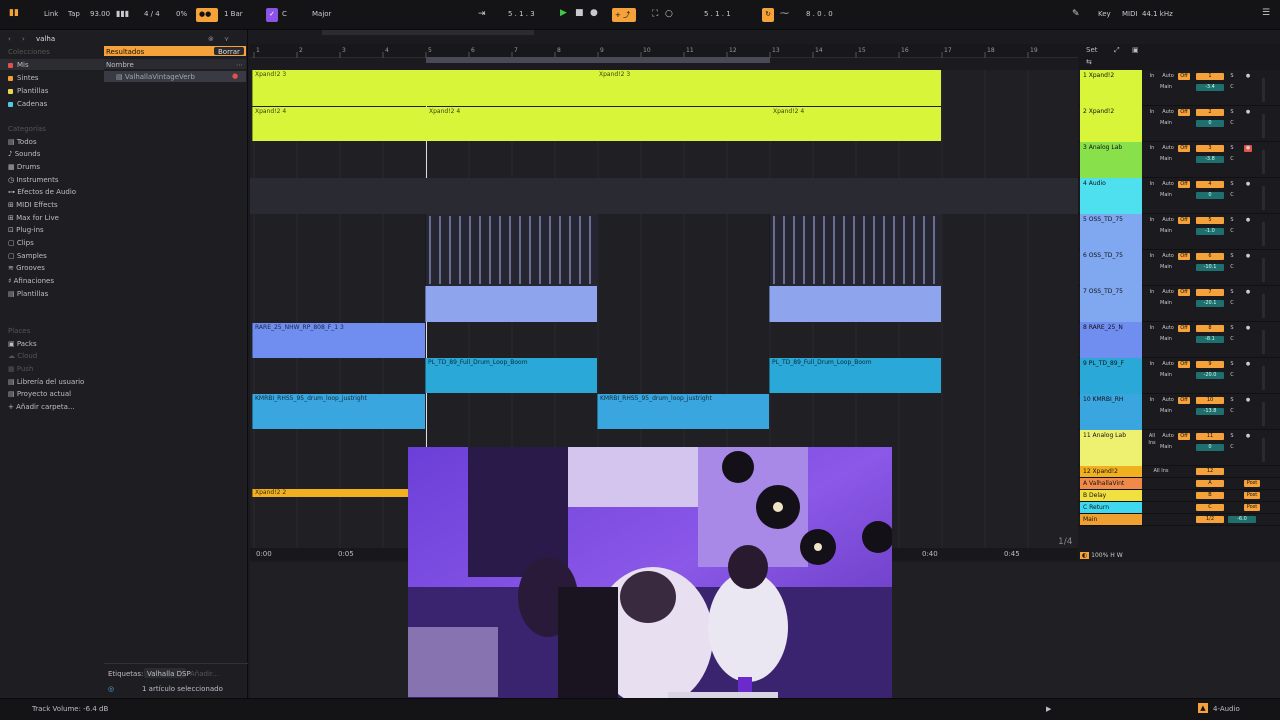 This screenshot has width=1280, height=720. I want to click on pencil-icon: ✎, so click(1076, 14).